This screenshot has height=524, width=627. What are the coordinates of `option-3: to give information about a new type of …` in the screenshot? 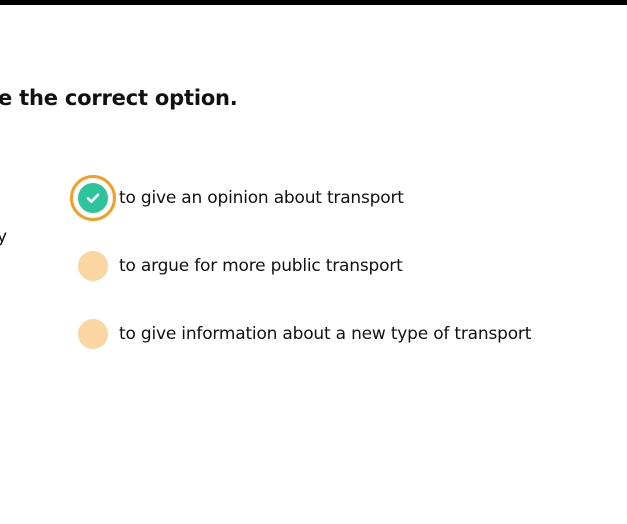 It's located at (300, 334).